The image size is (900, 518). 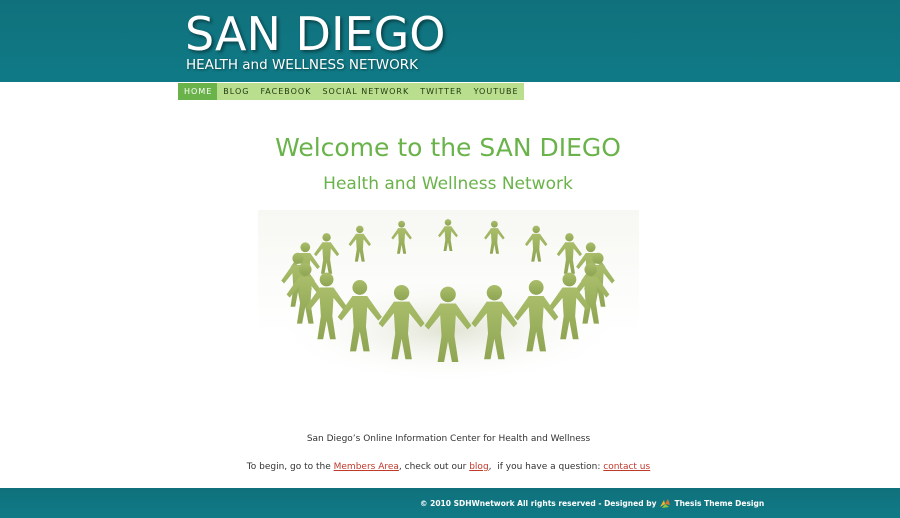 What do you see at coordinates (434, 467) in the screenshot?
I see `intro-middle: , check out our` at bounding box center [434, 467].